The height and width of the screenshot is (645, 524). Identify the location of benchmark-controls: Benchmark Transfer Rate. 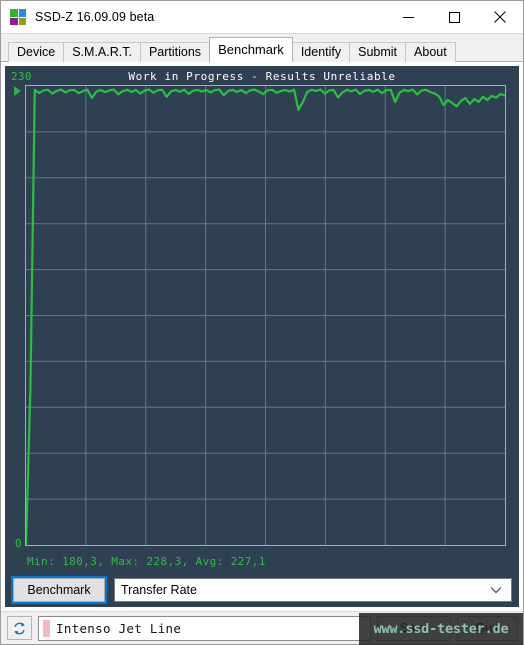
(262, 590).